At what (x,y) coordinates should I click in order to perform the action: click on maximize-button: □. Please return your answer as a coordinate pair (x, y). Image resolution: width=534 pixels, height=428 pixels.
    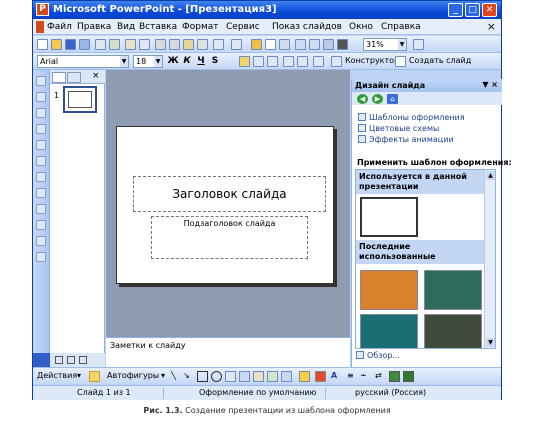
    Looking at the image, I should click on (472, 10).